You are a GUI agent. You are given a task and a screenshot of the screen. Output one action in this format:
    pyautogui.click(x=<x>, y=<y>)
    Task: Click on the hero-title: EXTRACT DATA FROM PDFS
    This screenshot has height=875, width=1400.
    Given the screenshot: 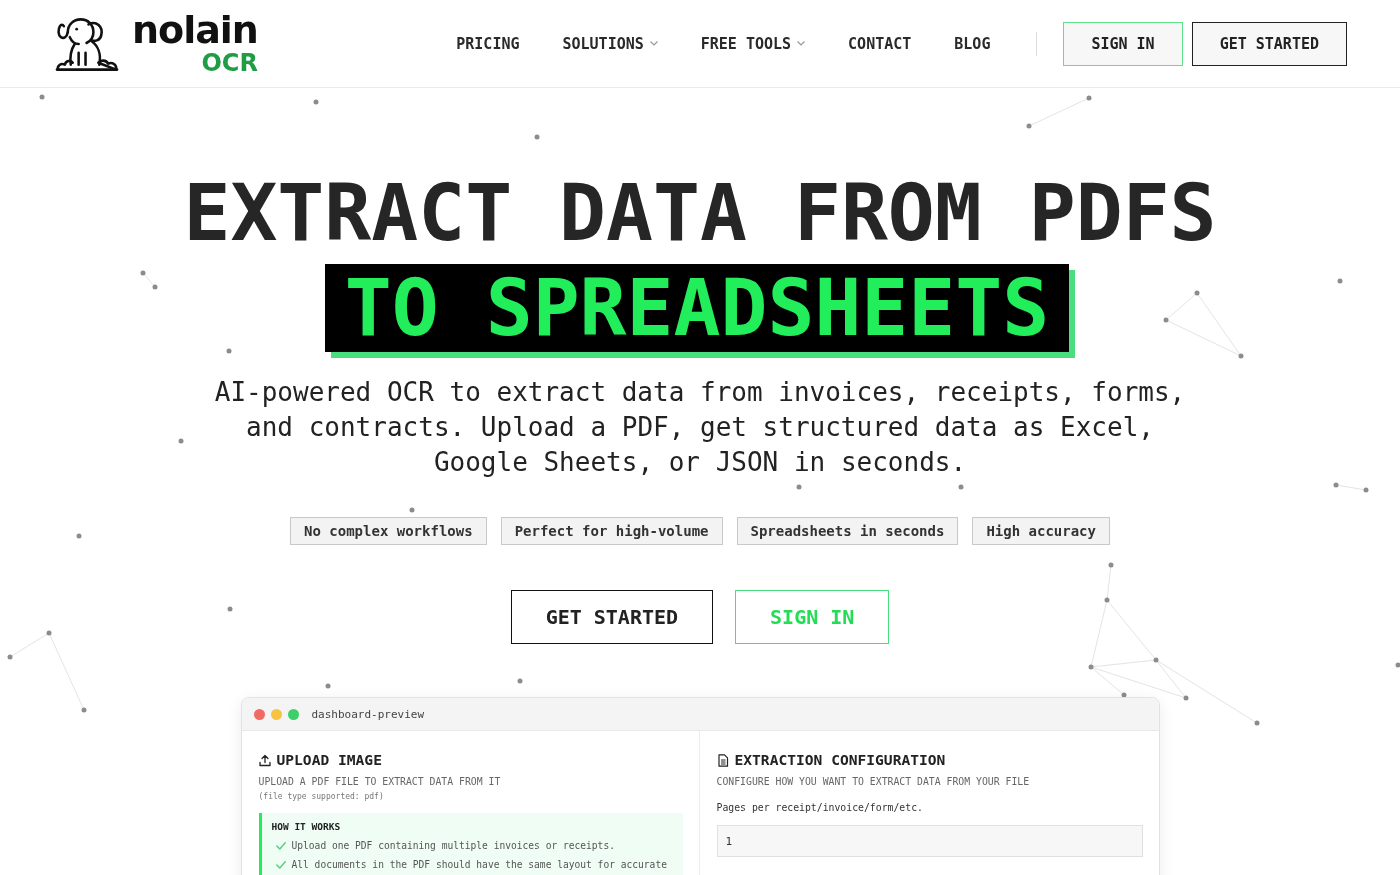 What is the action you would take?
    pyautogui.click(x=700, y=213)
    